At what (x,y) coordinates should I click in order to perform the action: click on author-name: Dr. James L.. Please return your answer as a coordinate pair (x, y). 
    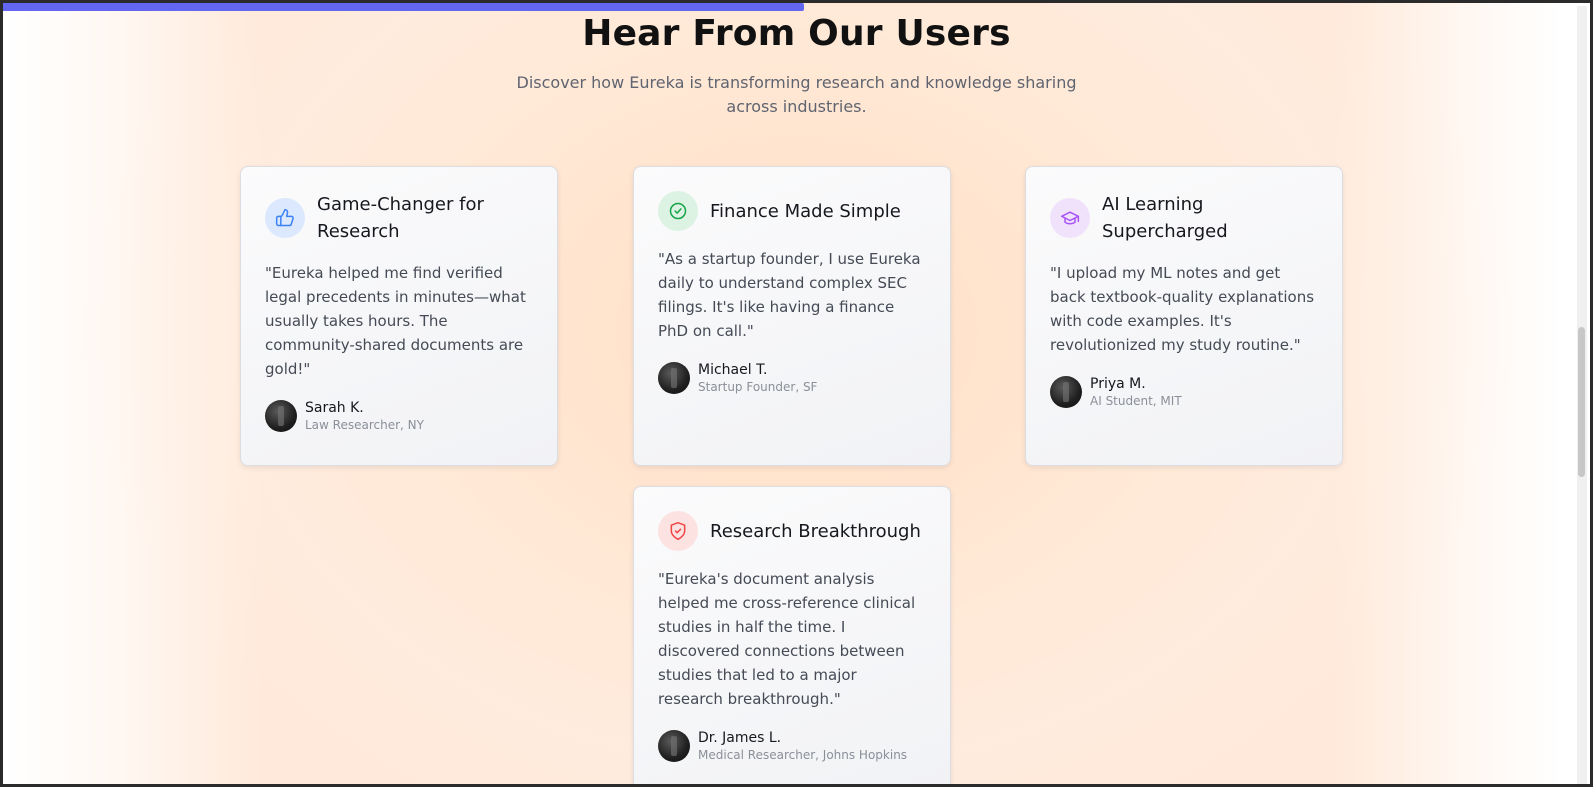
    Looking at the image, I should click on (740, 738).